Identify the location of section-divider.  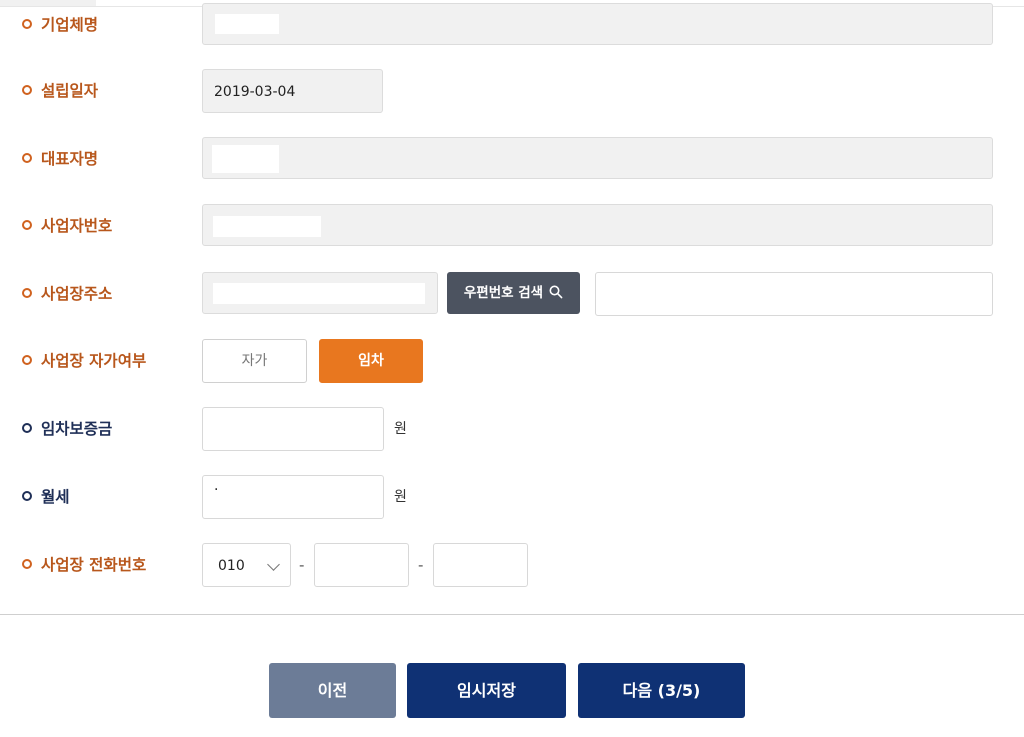
(512, 614).